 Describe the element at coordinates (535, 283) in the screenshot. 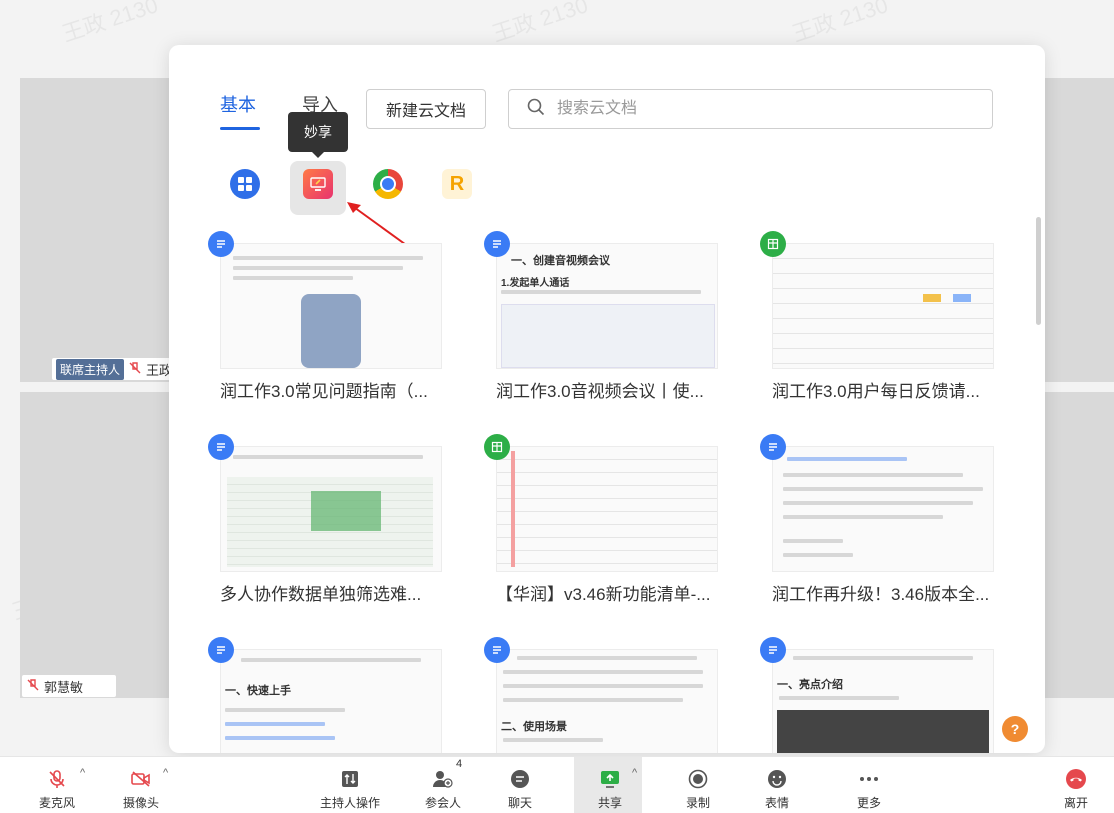

I see `thumb-subheading: 1.发起单人通话` at that location.